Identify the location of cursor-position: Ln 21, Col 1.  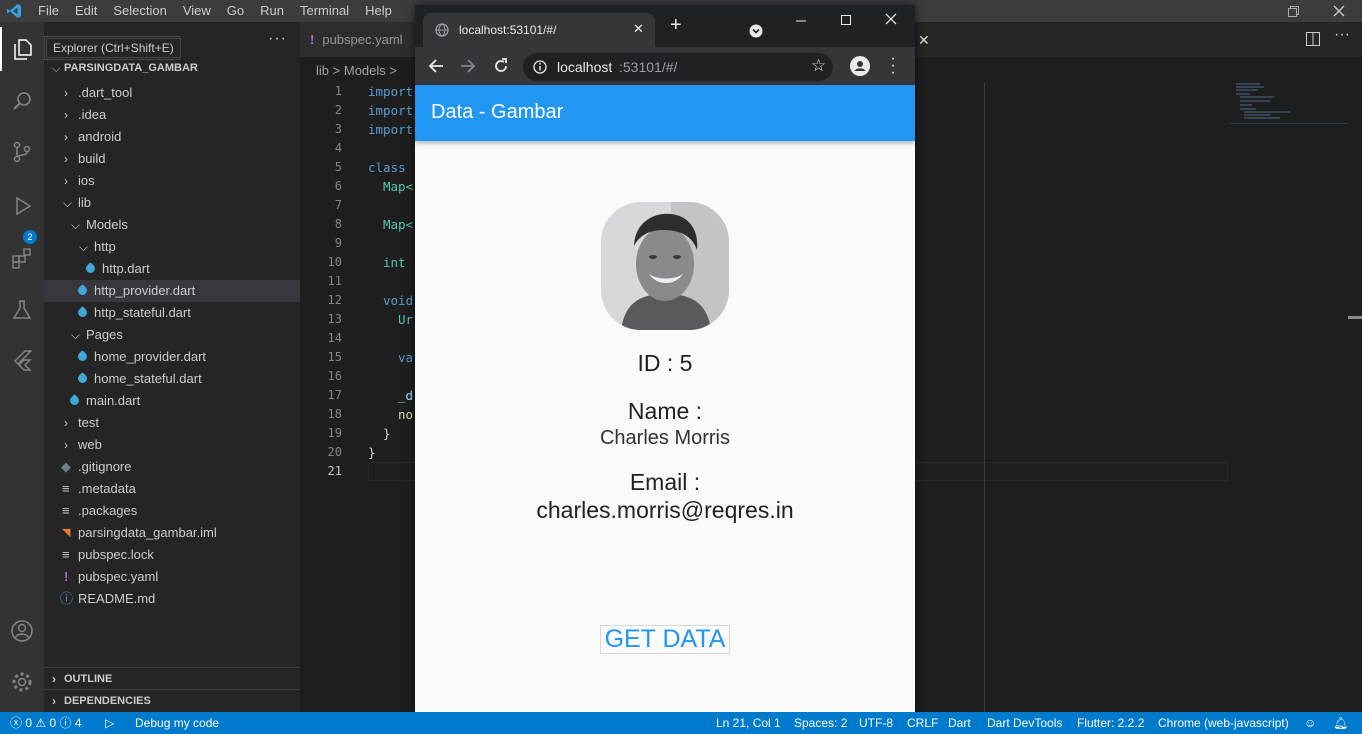
(748, 723).